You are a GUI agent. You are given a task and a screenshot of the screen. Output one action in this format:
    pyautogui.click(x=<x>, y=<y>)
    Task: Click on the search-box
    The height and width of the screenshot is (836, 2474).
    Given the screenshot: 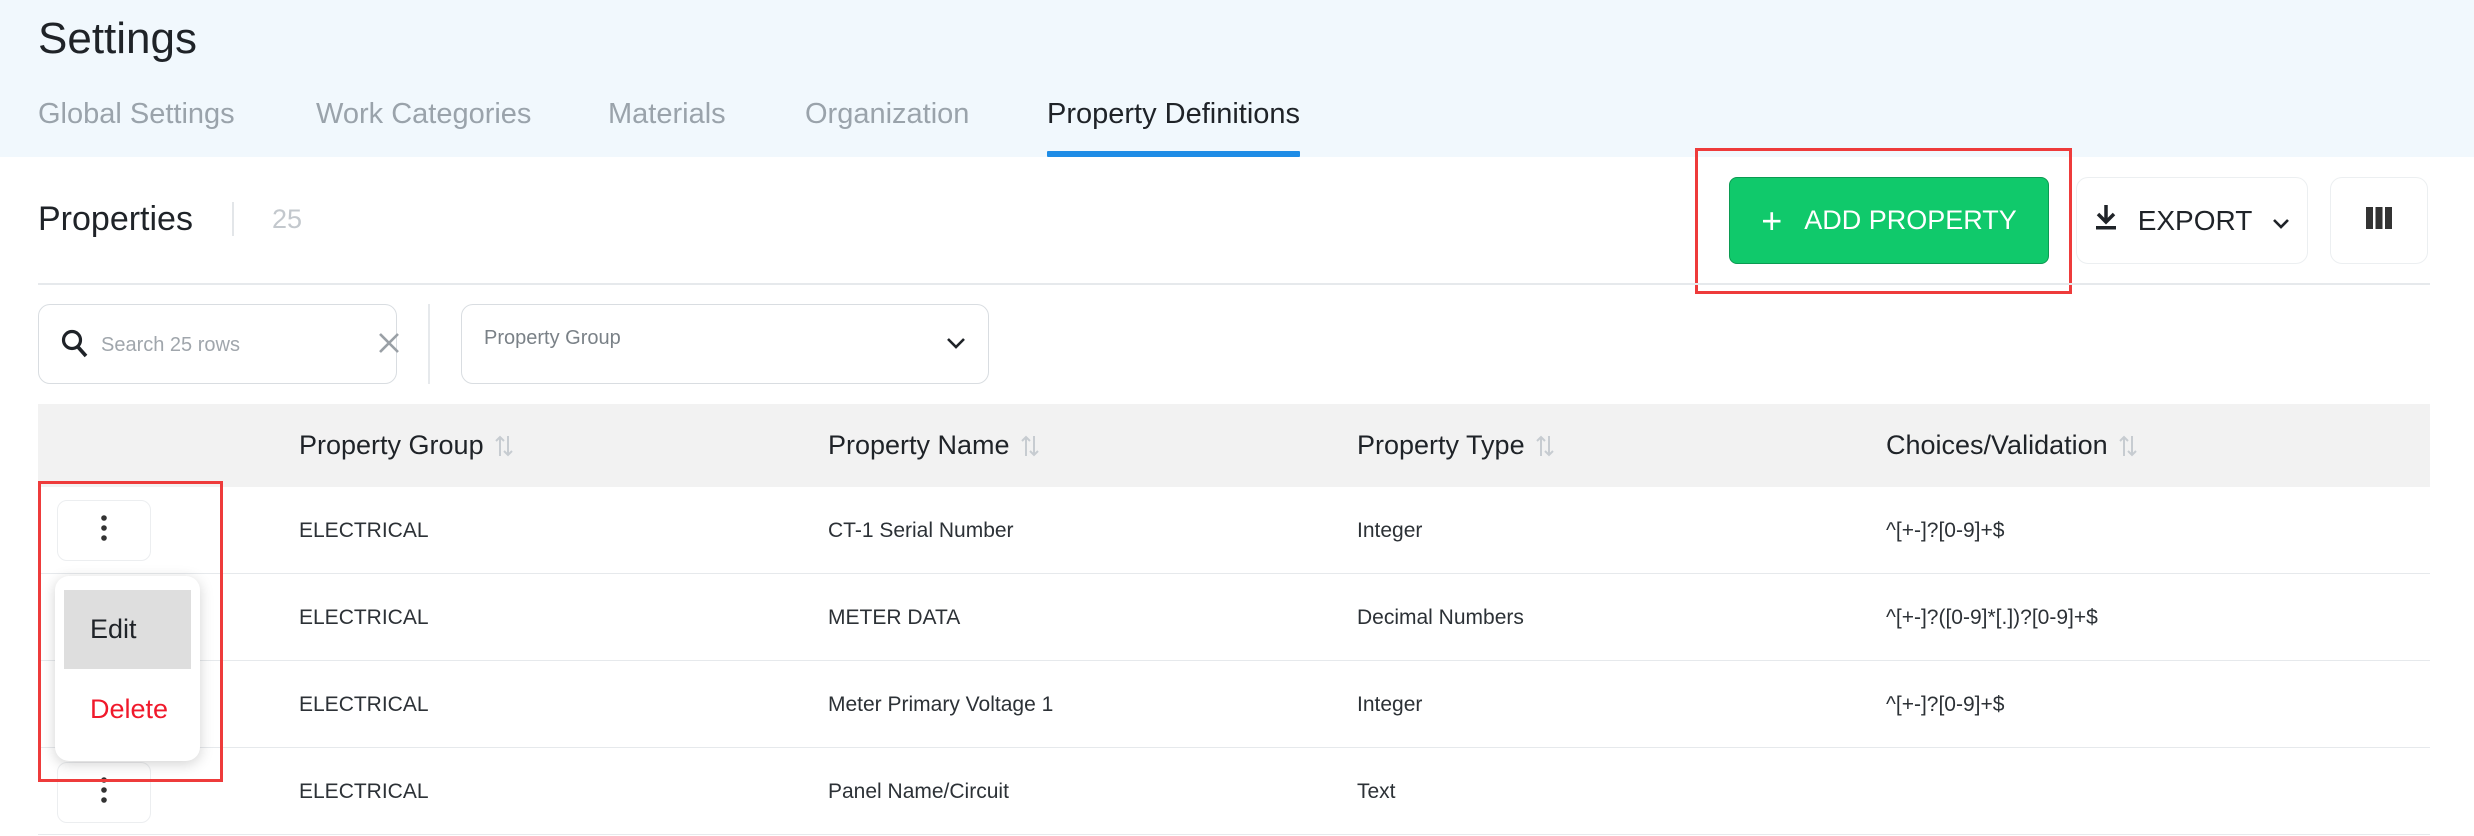 What is the action you would take?
    pyautogui.click(x=218, y=344)
    